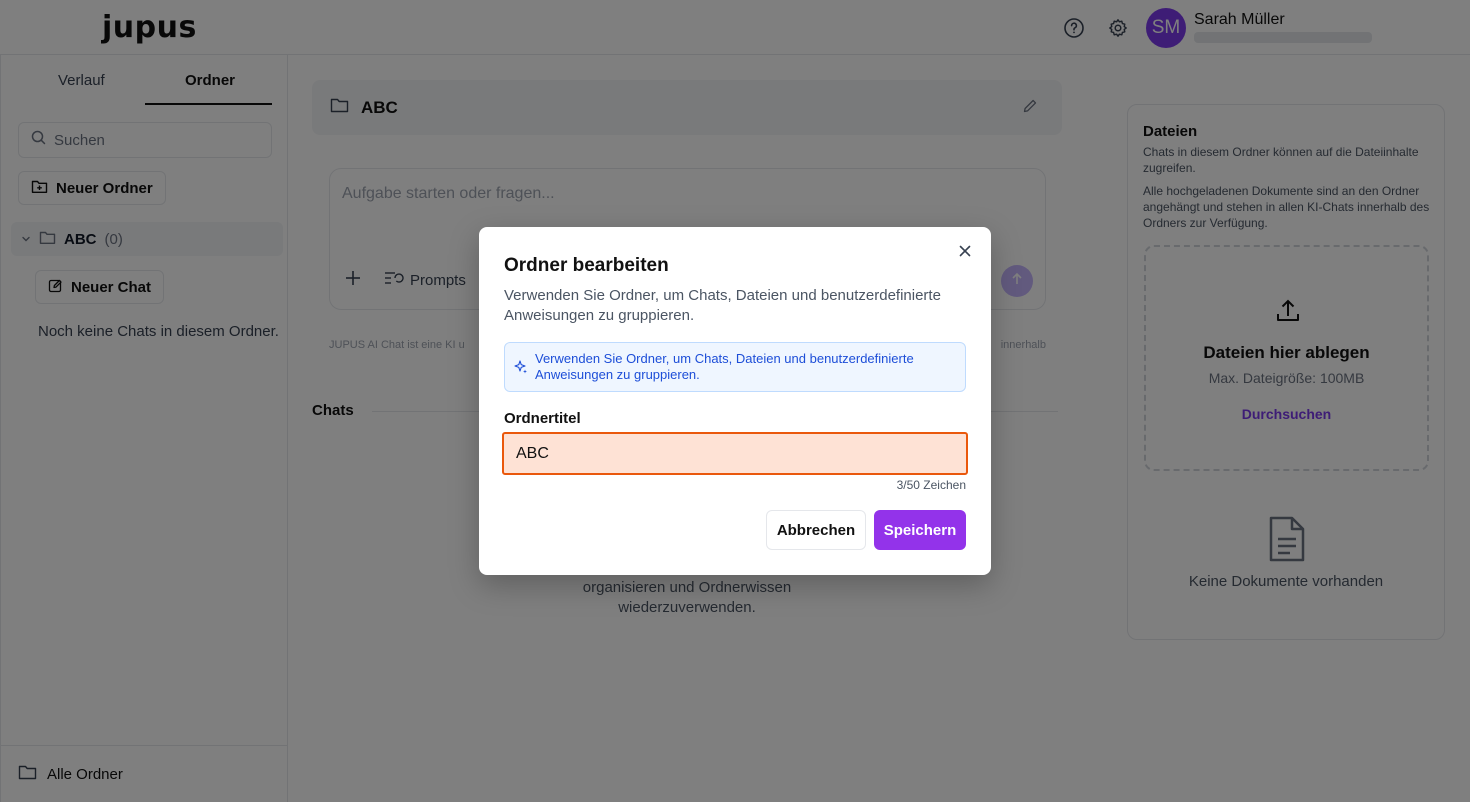 This screenshot has height=802, width=1470. What do you see at coordinates (920, 530) in the screenshot?
I see `save-button: Speichern` at bounding box center [920, 530].